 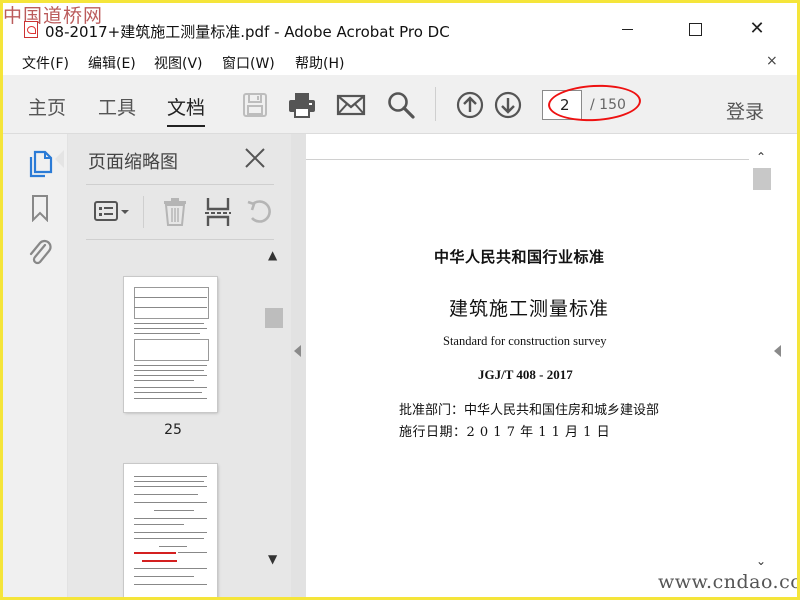 What do you see at coordinates (525, 341) in the screenshot?
I see `doc-english-title: Standard for construction survey` at bounding box center [525, 341].